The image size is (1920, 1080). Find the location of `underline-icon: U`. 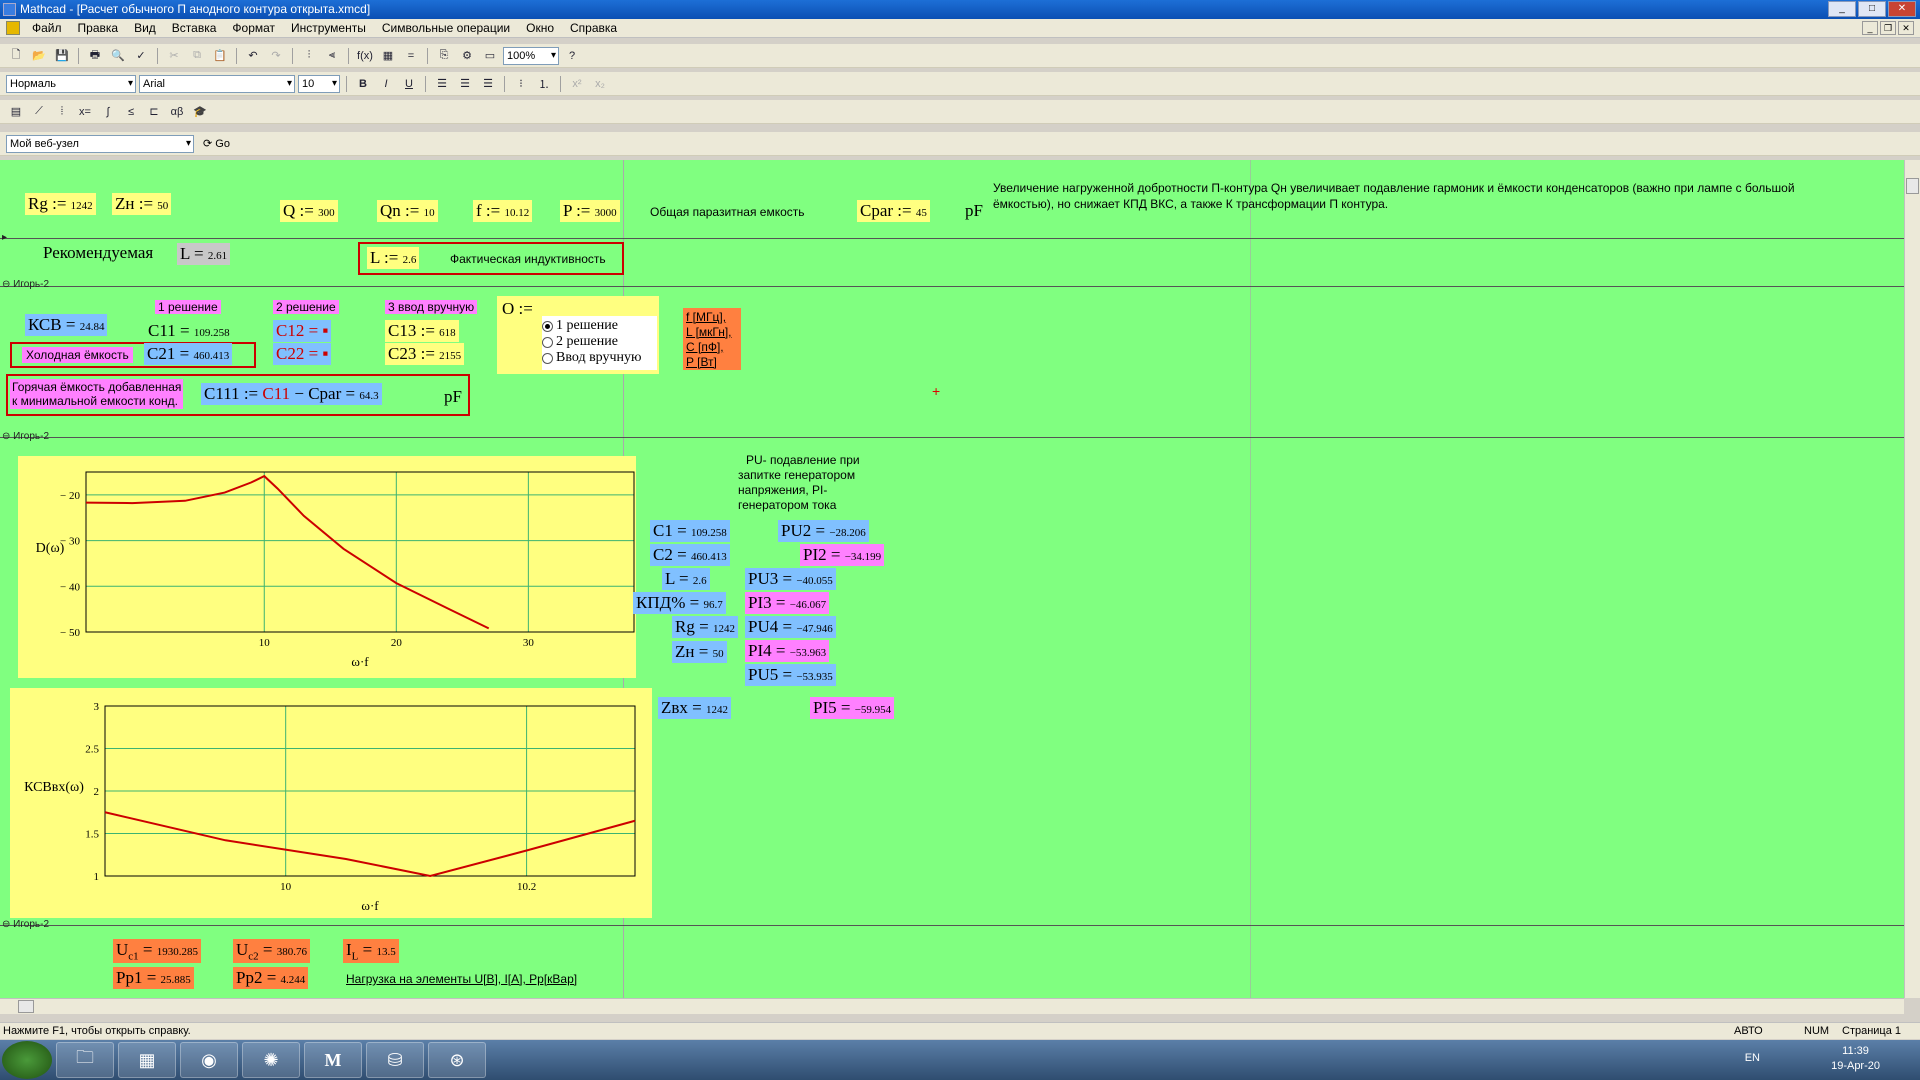

underline-icon: U is located at coordinates (409, 84).